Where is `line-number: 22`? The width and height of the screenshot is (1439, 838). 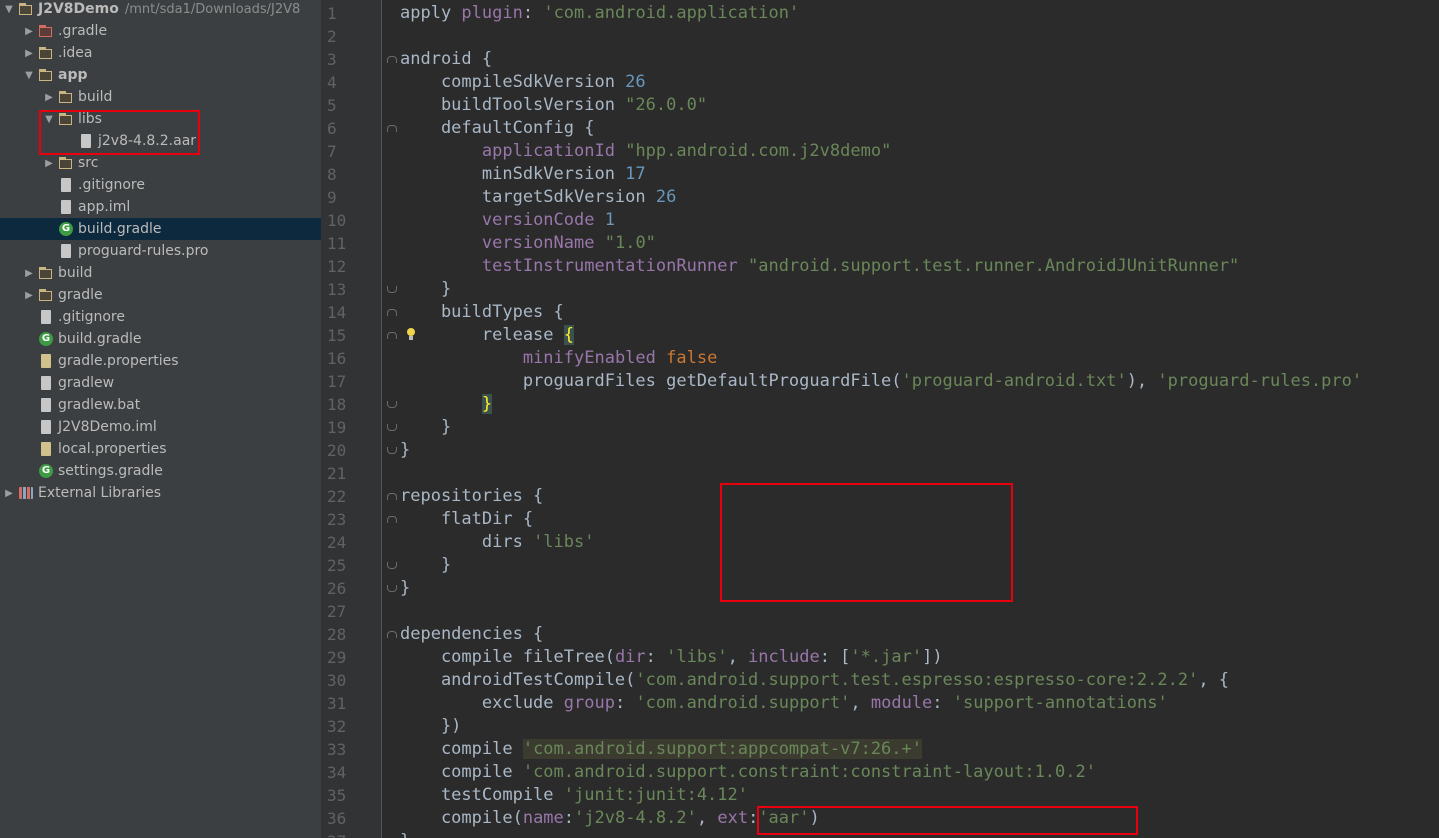
line-number: 22 is located at coordinates (337, 496).